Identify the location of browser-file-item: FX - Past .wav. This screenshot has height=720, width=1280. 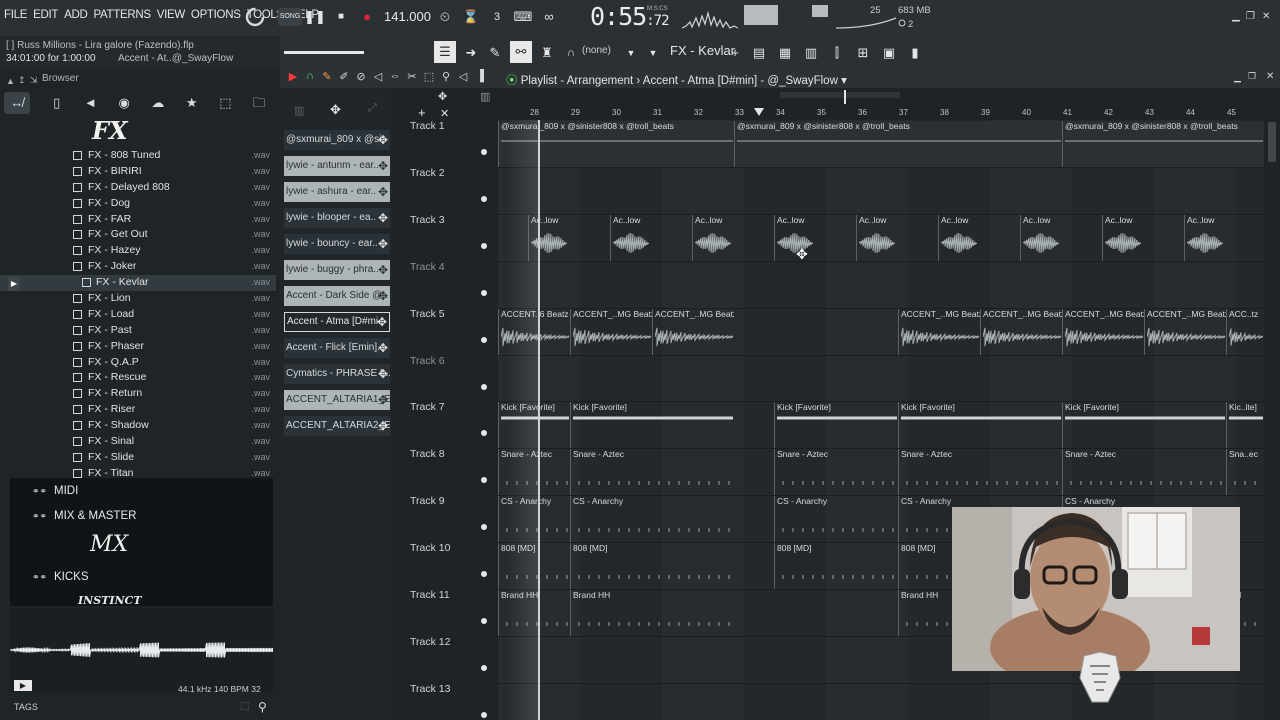
(138, 331).